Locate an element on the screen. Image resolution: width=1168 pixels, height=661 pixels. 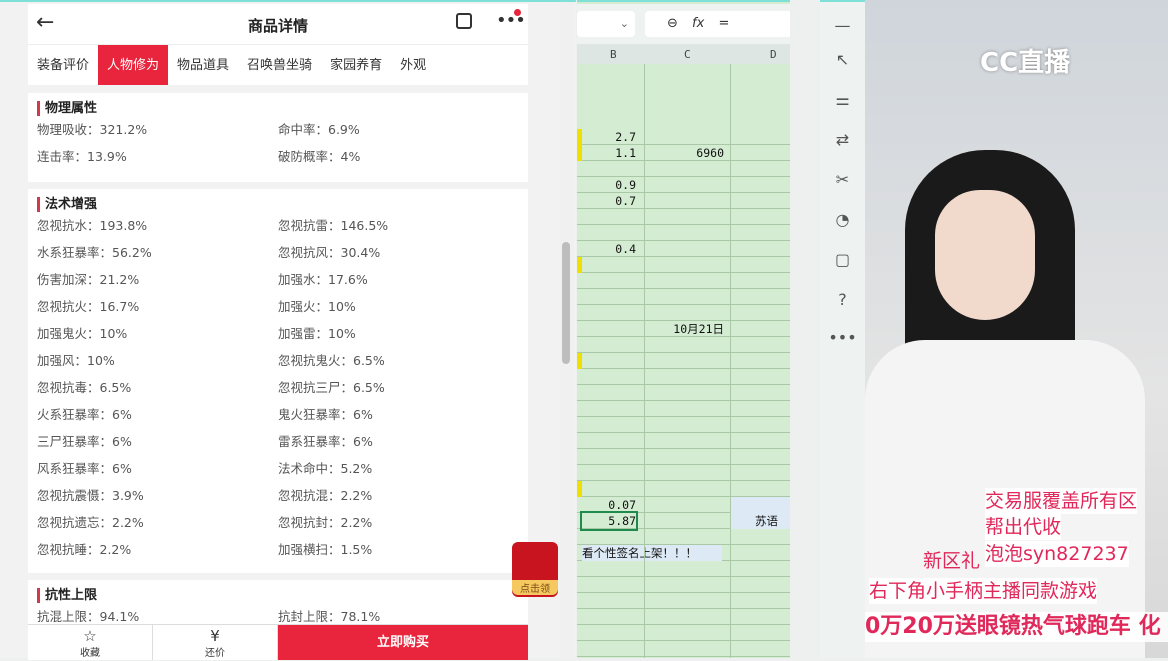
sheet-cell: 0.4 is located at coordinates (609, 249).